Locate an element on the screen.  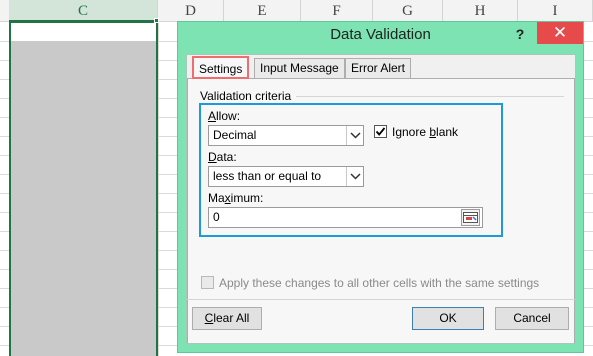
ok-button: OK is located at coordinates (448, 318).